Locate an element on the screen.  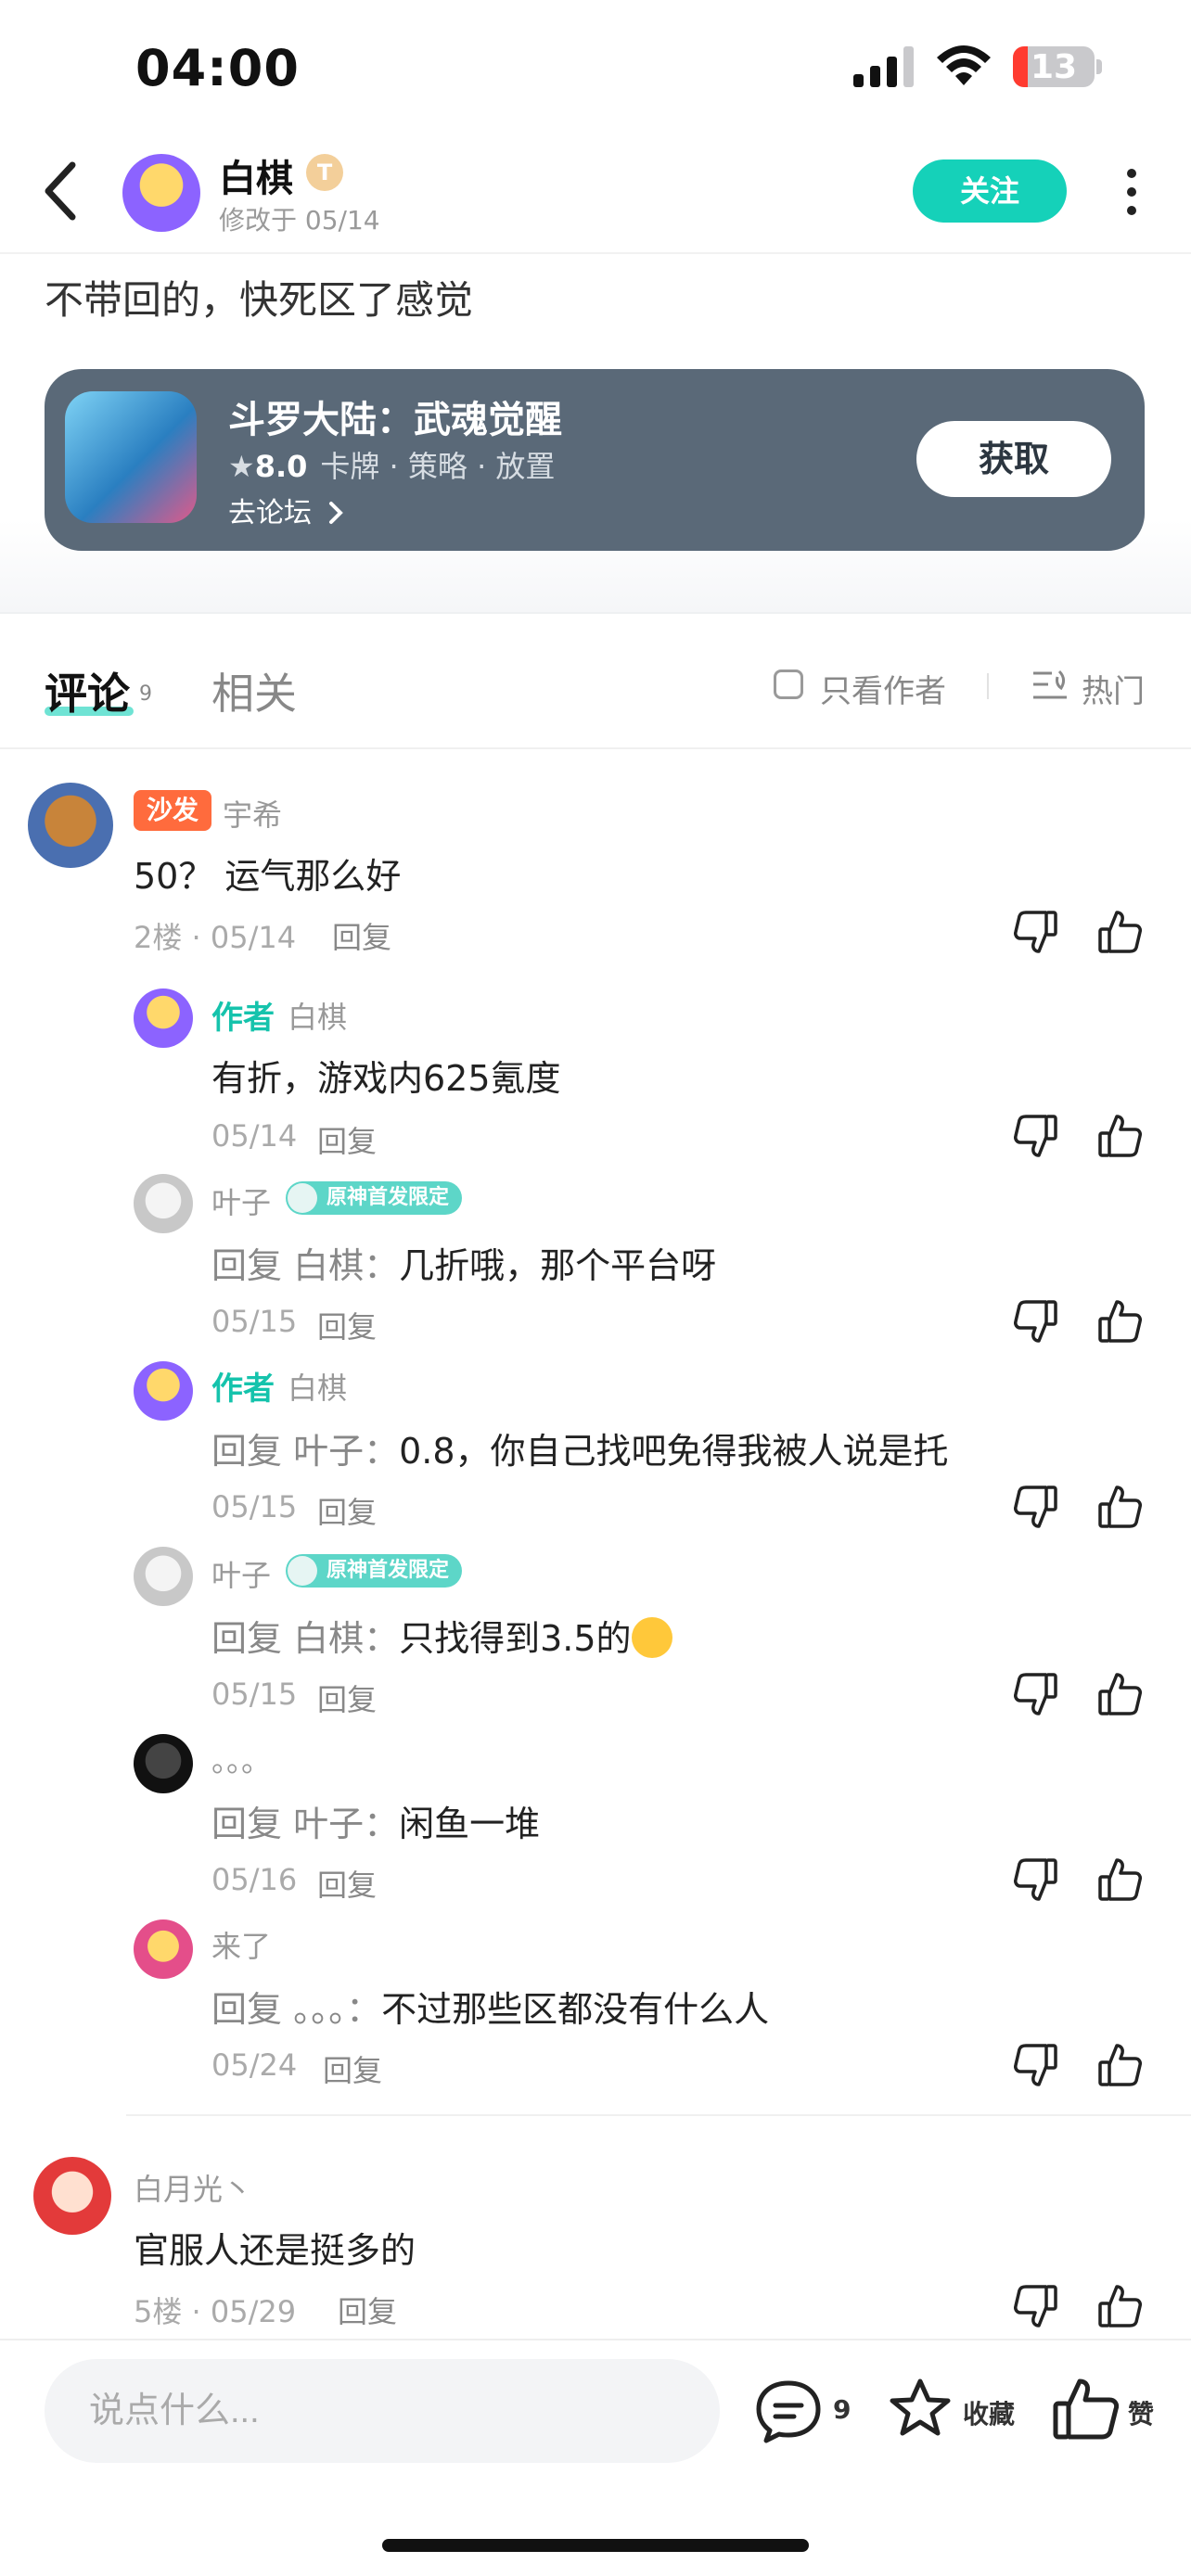
follow-button: 关注 is located at coordinates (990, 191).